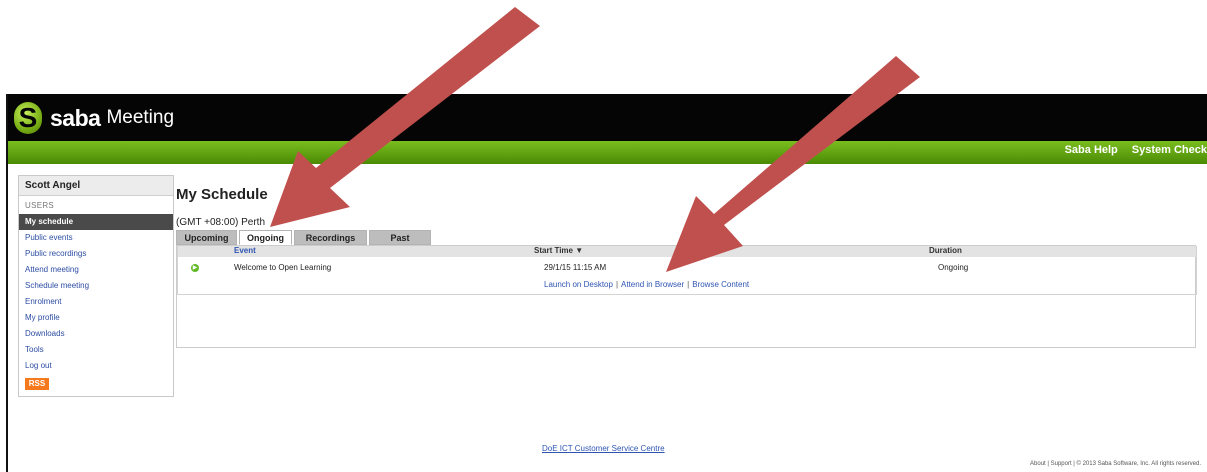 The width and height of the screenshot is (1207, 472). What do you see at coordinates (96, 186) in the screenshot?
I see `user-name: Scott Angel` at bounding box center [96, 186].